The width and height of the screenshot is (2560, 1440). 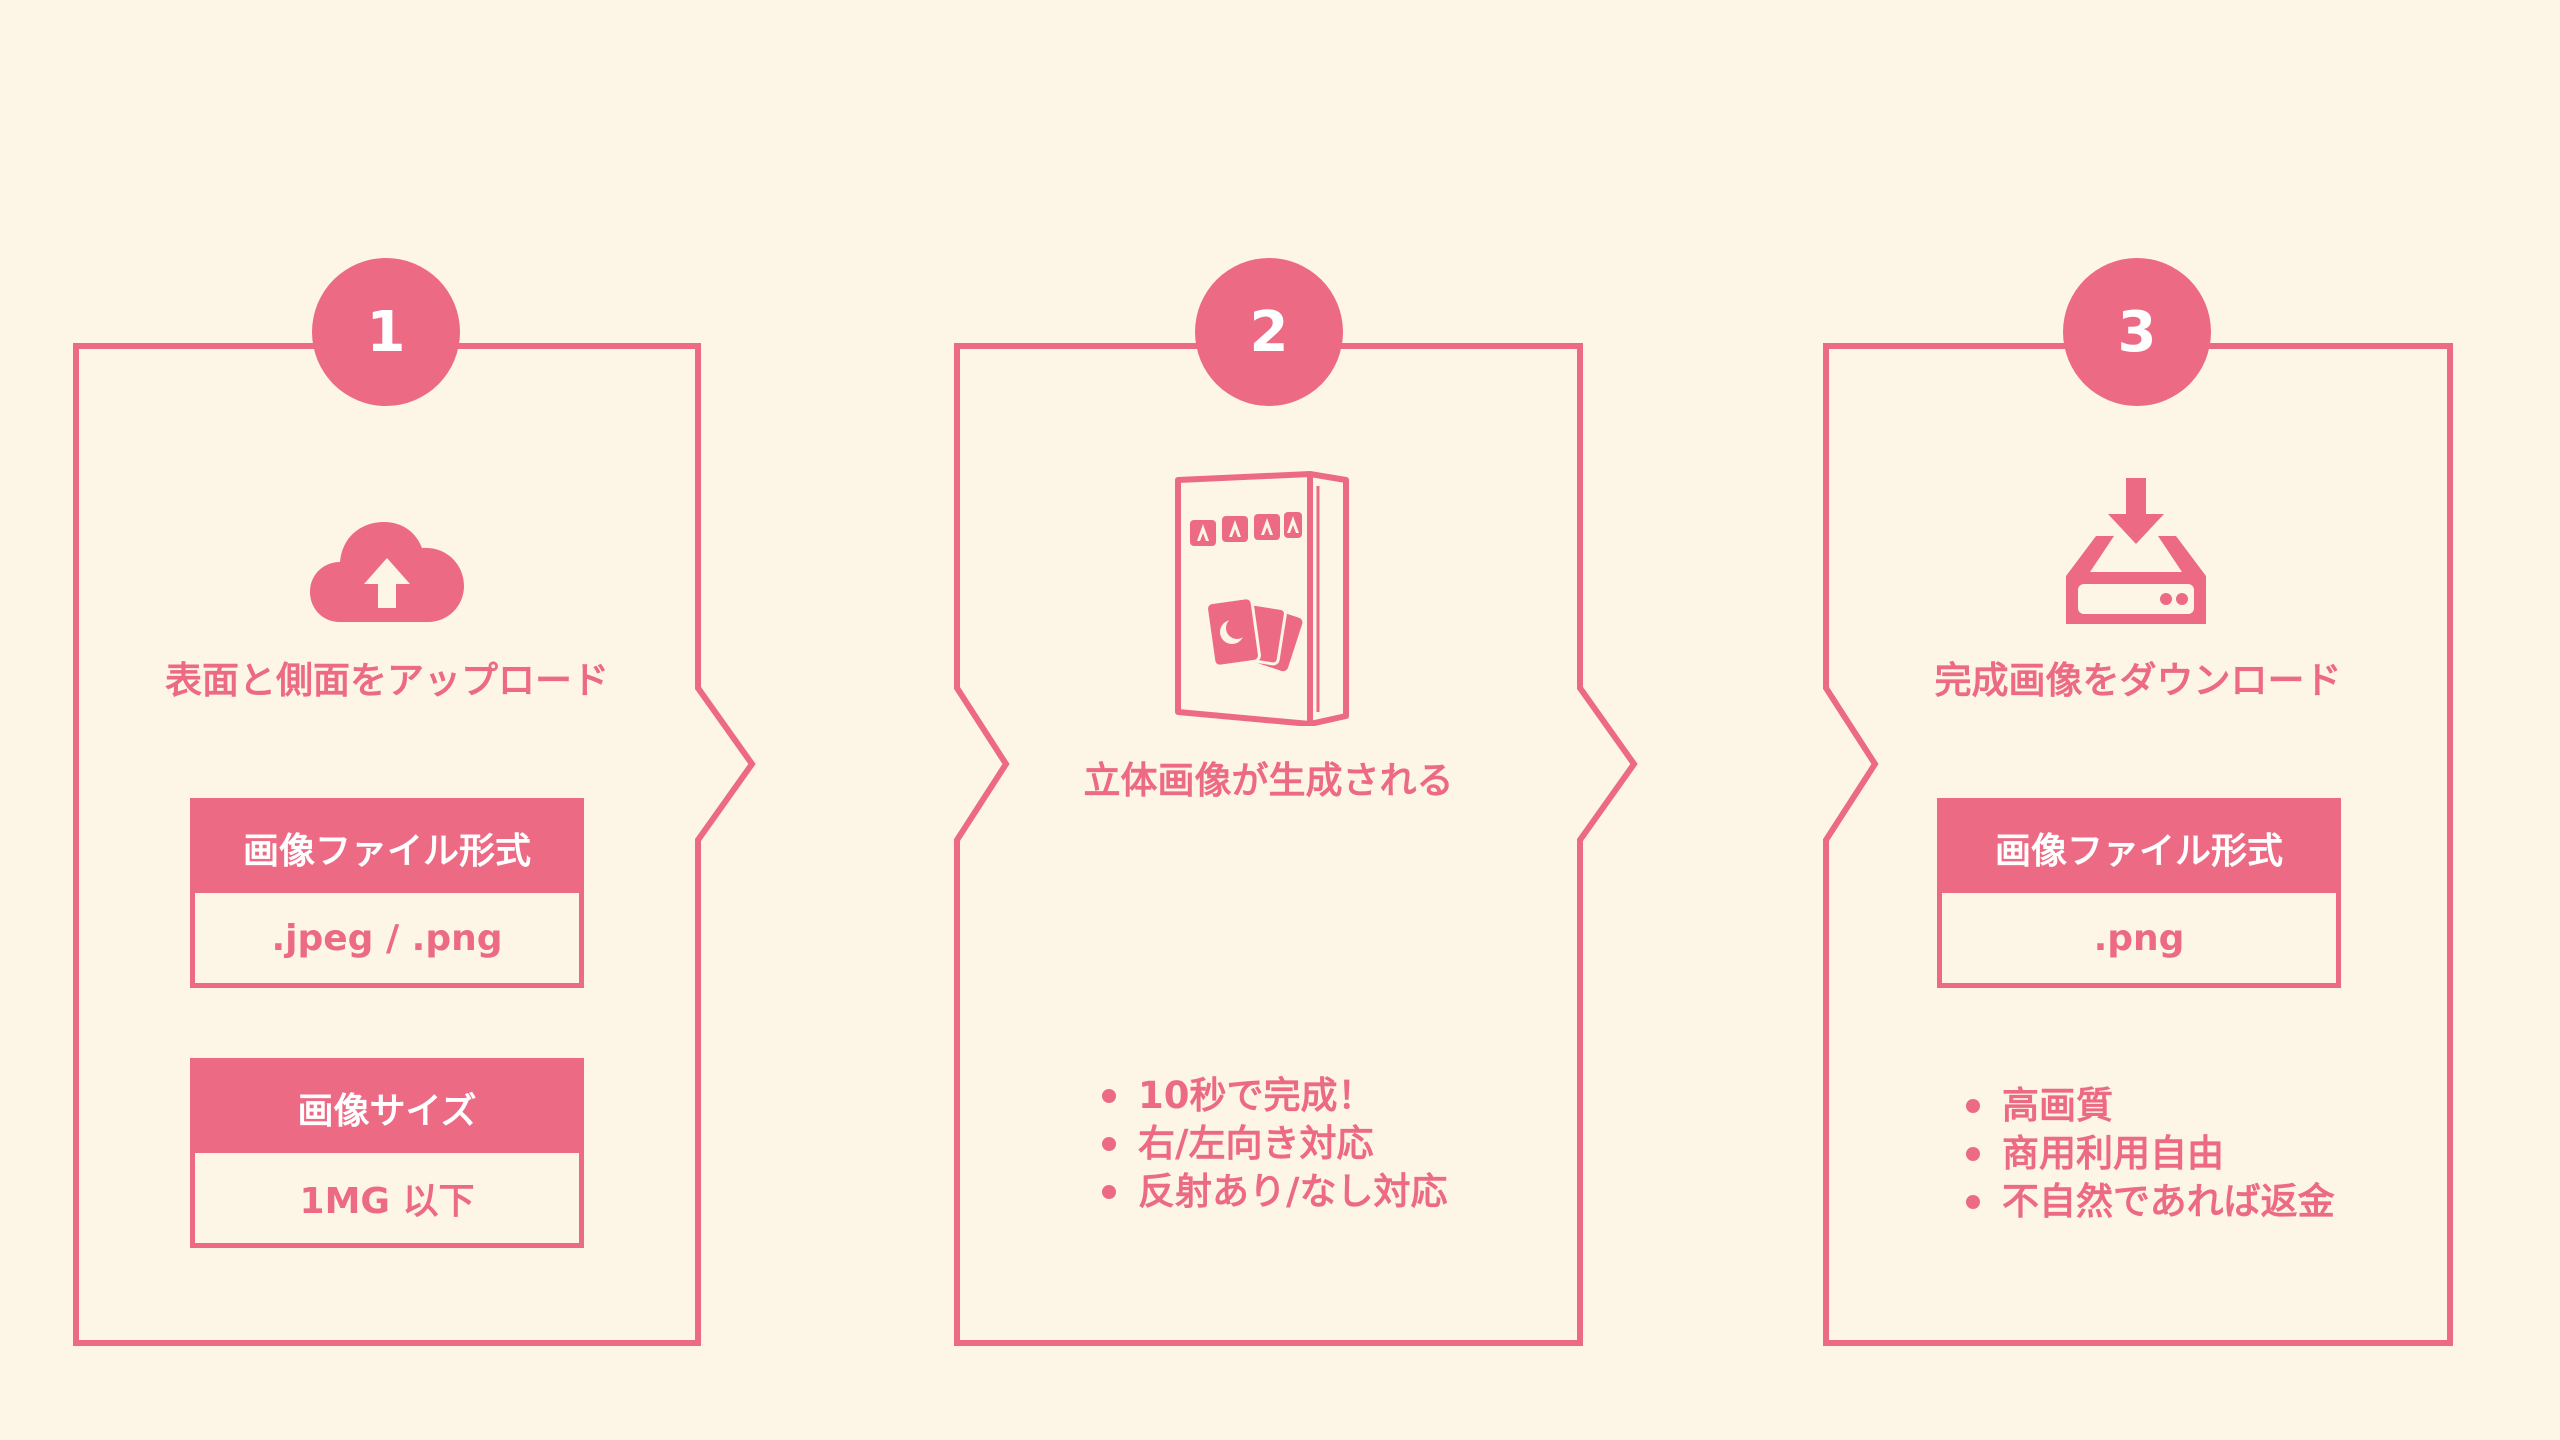 I want to click on step-3-feature-list: 高画質 商用利用自由 不自然であれば返金, so click(x=2147, y=1154).